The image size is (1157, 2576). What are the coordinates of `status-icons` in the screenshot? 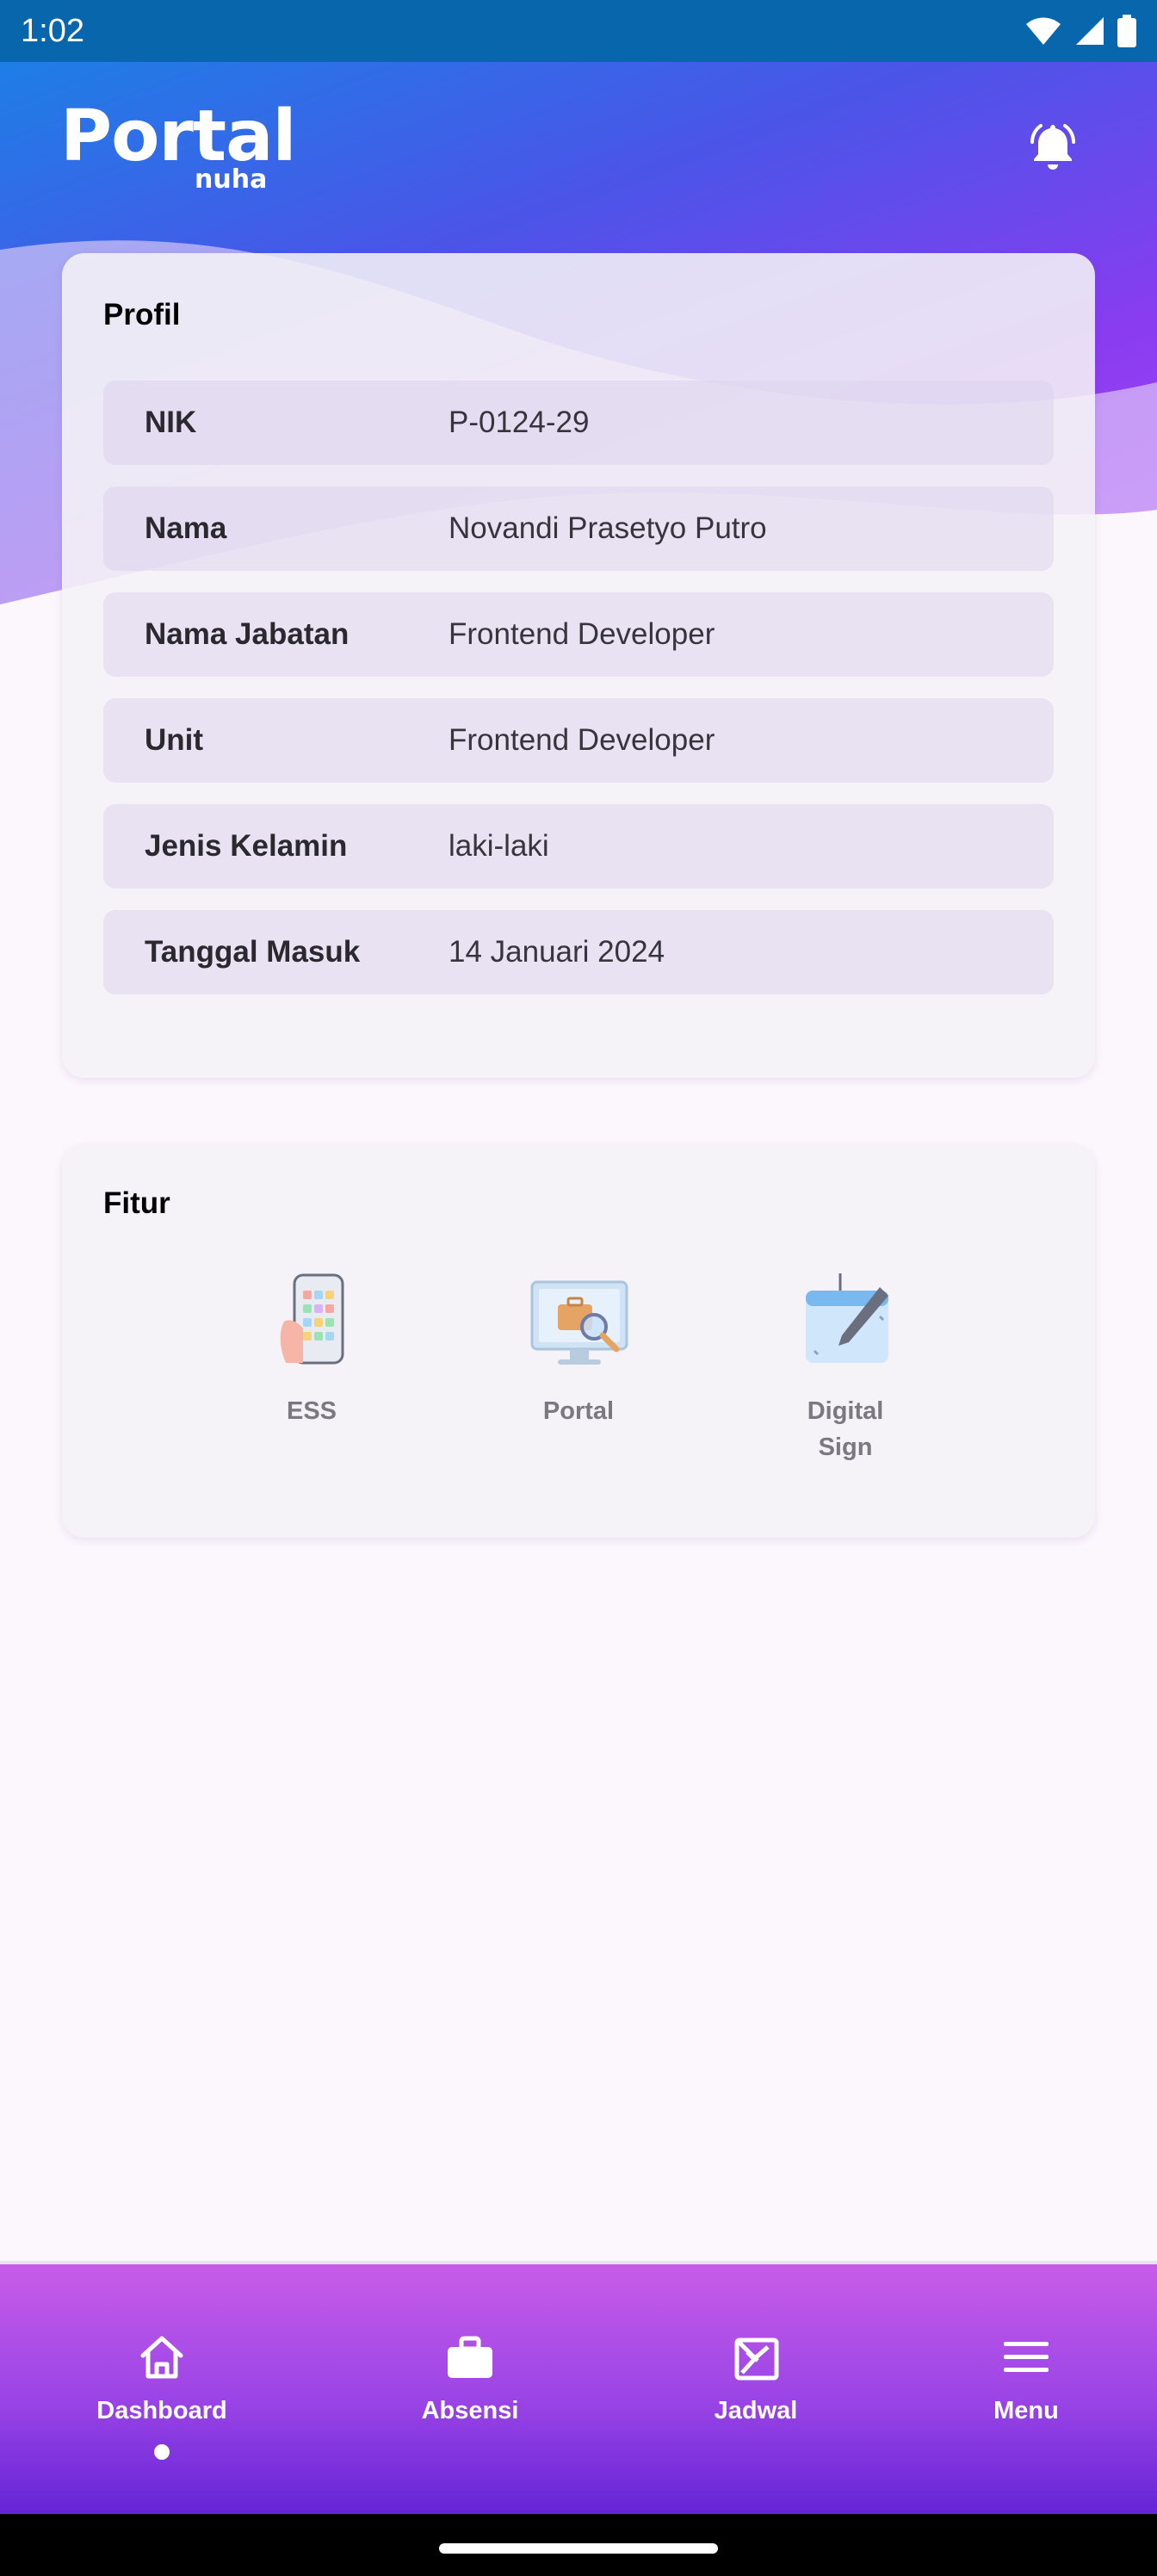 It's located at (1080, 31).